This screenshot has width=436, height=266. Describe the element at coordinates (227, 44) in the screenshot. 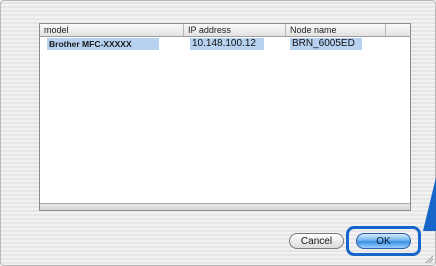

I see `cell-ip-address: 10.148.100.12` at that location.